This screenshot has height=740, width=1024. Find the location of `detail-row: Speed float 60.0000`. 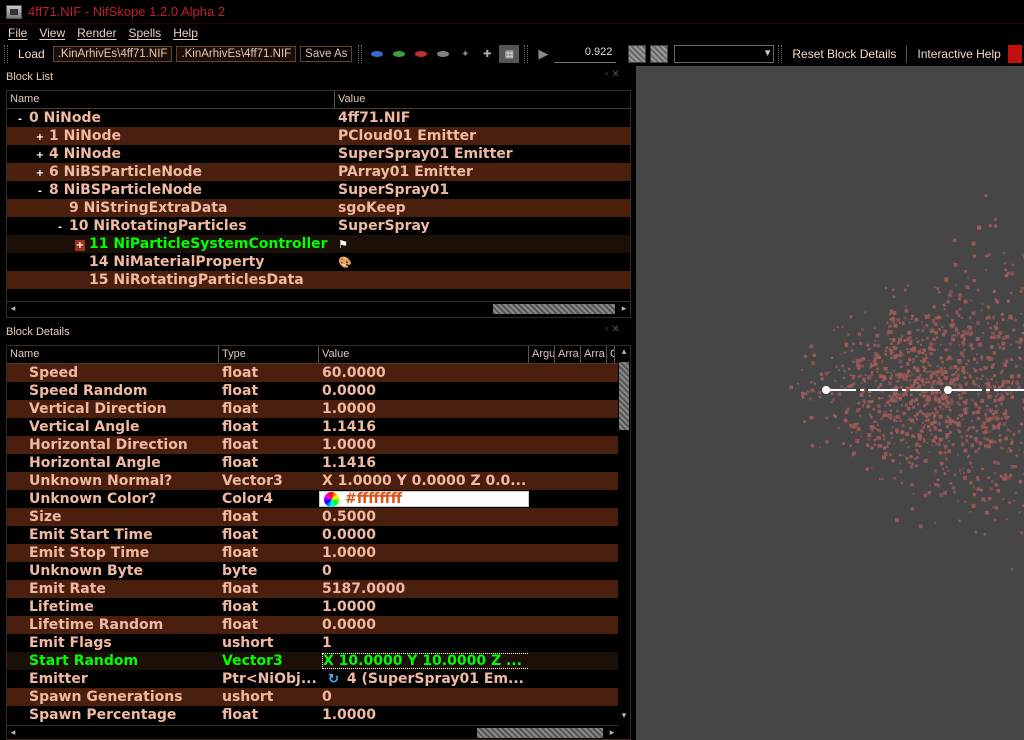

detail-row: Speed float 60.0000 is located at coordinates (312, 373).